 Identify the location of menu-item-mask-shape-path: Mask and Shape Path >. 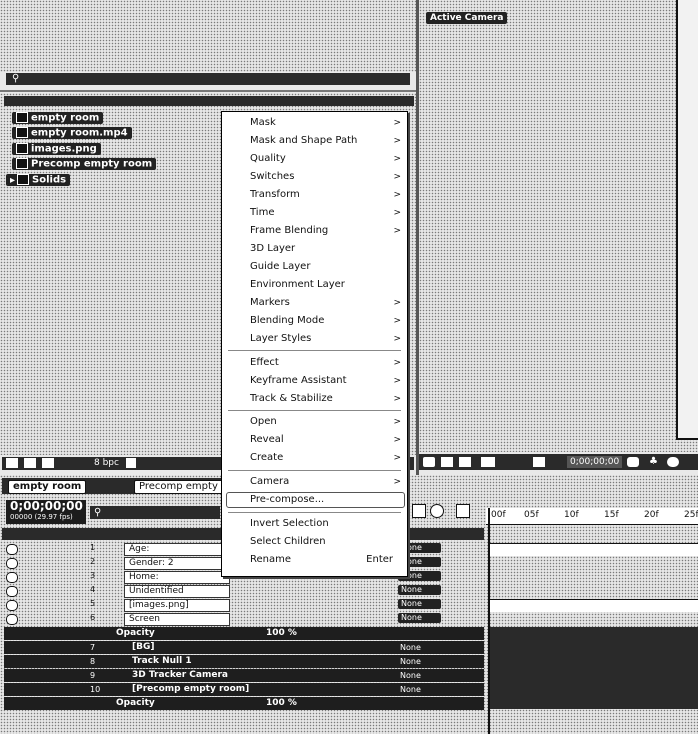
(314, 141).